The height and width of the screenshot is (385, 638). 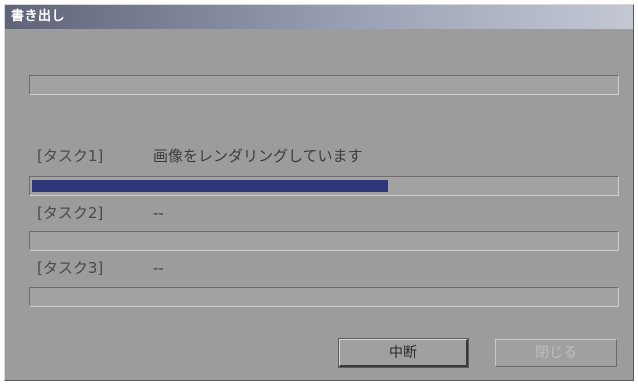 I want to click on overall-progress-bar, so click(x=324, y=85).